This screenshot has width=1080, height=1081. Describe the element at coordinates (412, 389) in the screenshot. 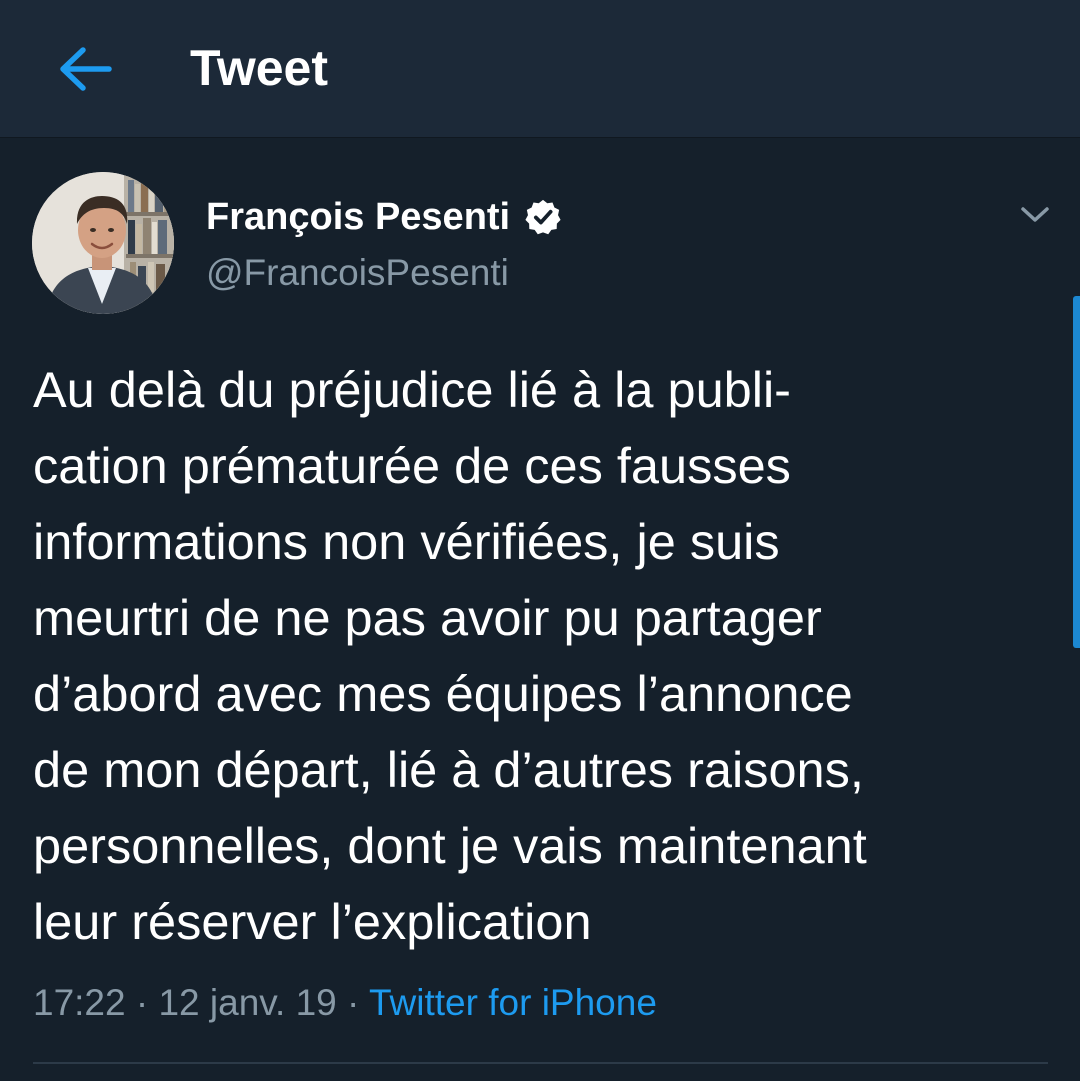

I see `tweet-body-line: Au delà du préjudice lié à la publi-` at that location.